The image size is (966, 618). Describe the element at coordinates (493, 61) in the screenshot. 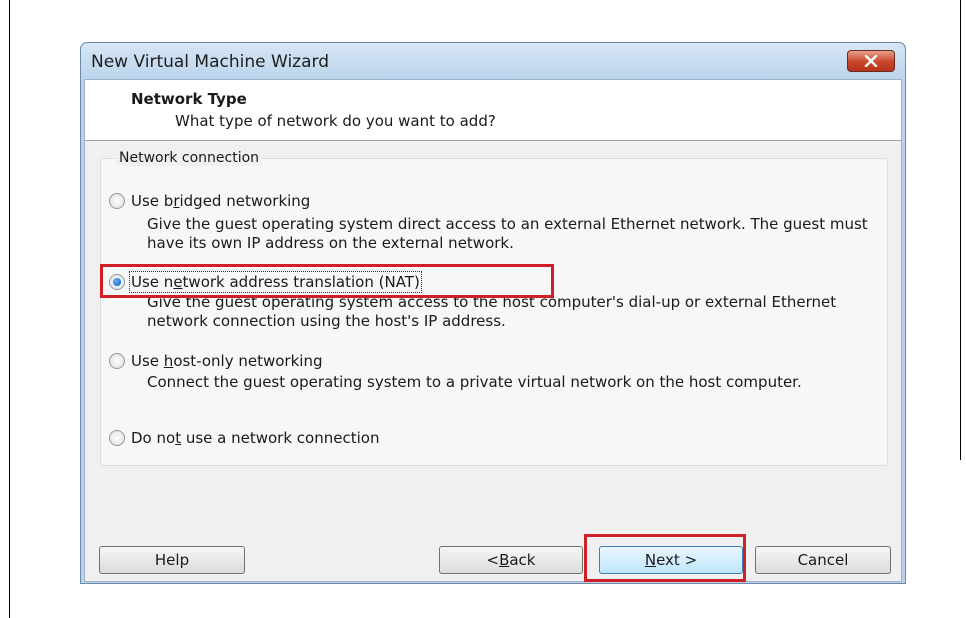

I see `title-bar: New Virtual Machine Wizard` at that location.